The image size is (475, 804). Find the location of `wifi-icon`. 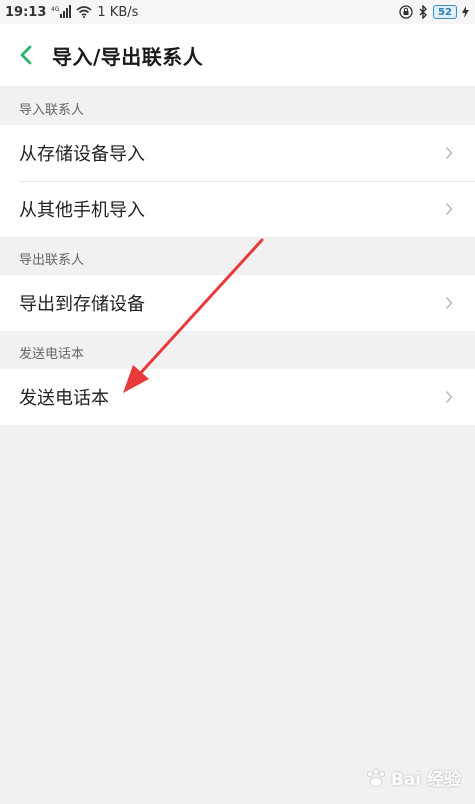

wifi-icon is located at coordinates (84, 12).